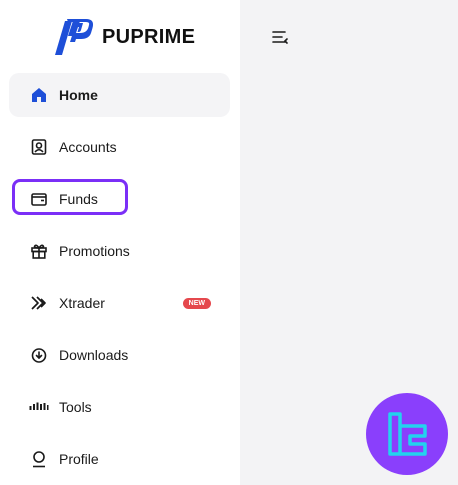 The height and width of the screenshot is (485, 458). I want to click on new-badge: NEW, so click(196, 303).